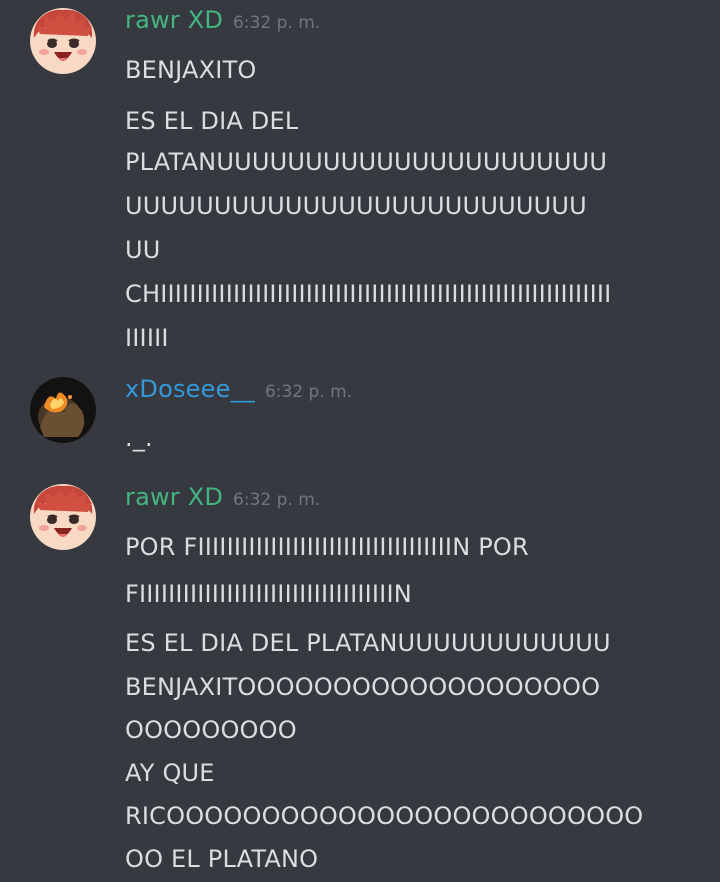 The width and height of the screenshot is (720, 882). I want to click on message-text: FIIIIIIIIIIIIIIIIIIIIIIIIIIIIIIIIIIIN, so click(268, 594).